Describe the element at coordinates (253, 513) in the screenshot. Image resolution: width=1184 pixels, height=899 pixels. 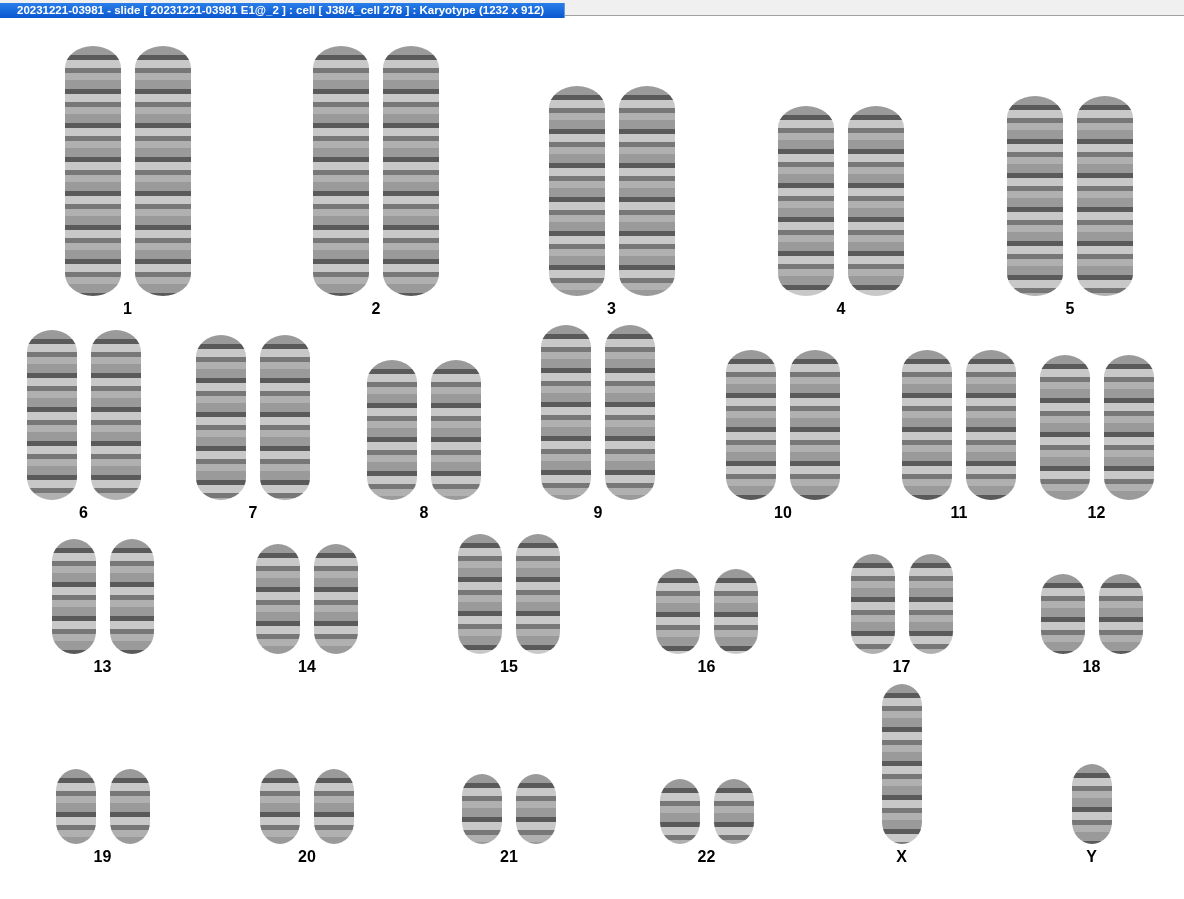
I see `chromosome-label: 7` at that location.